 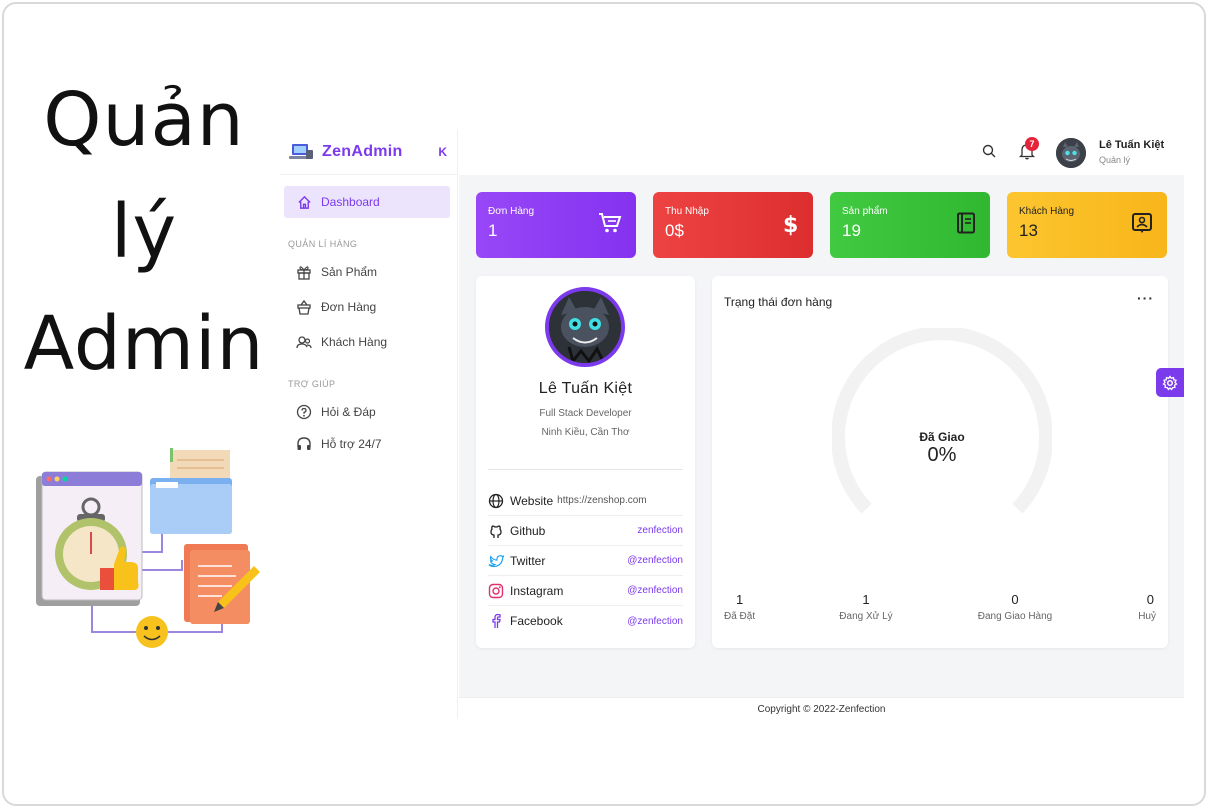 What do you see at coordinates (866, 616) in the screenshot?
I see `order-count-label: Đang Xử Lý` at bounding box center [866, 616].